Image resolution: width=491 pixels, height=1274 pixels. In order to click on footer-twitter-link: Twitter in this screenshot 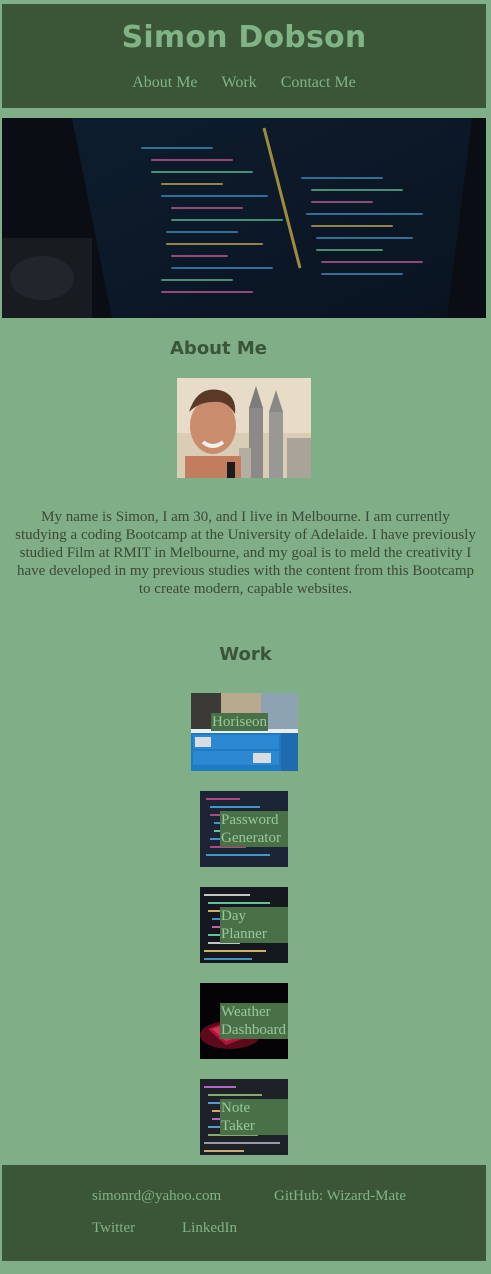, I will do `click(113, 1228)`.